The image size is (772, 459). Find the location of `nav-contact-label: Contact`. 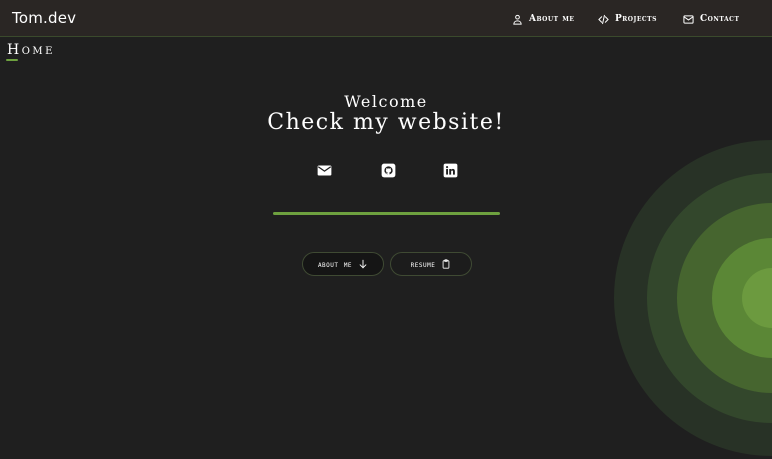

nav-contact-label: Contact is located at coordinates (720, 19).